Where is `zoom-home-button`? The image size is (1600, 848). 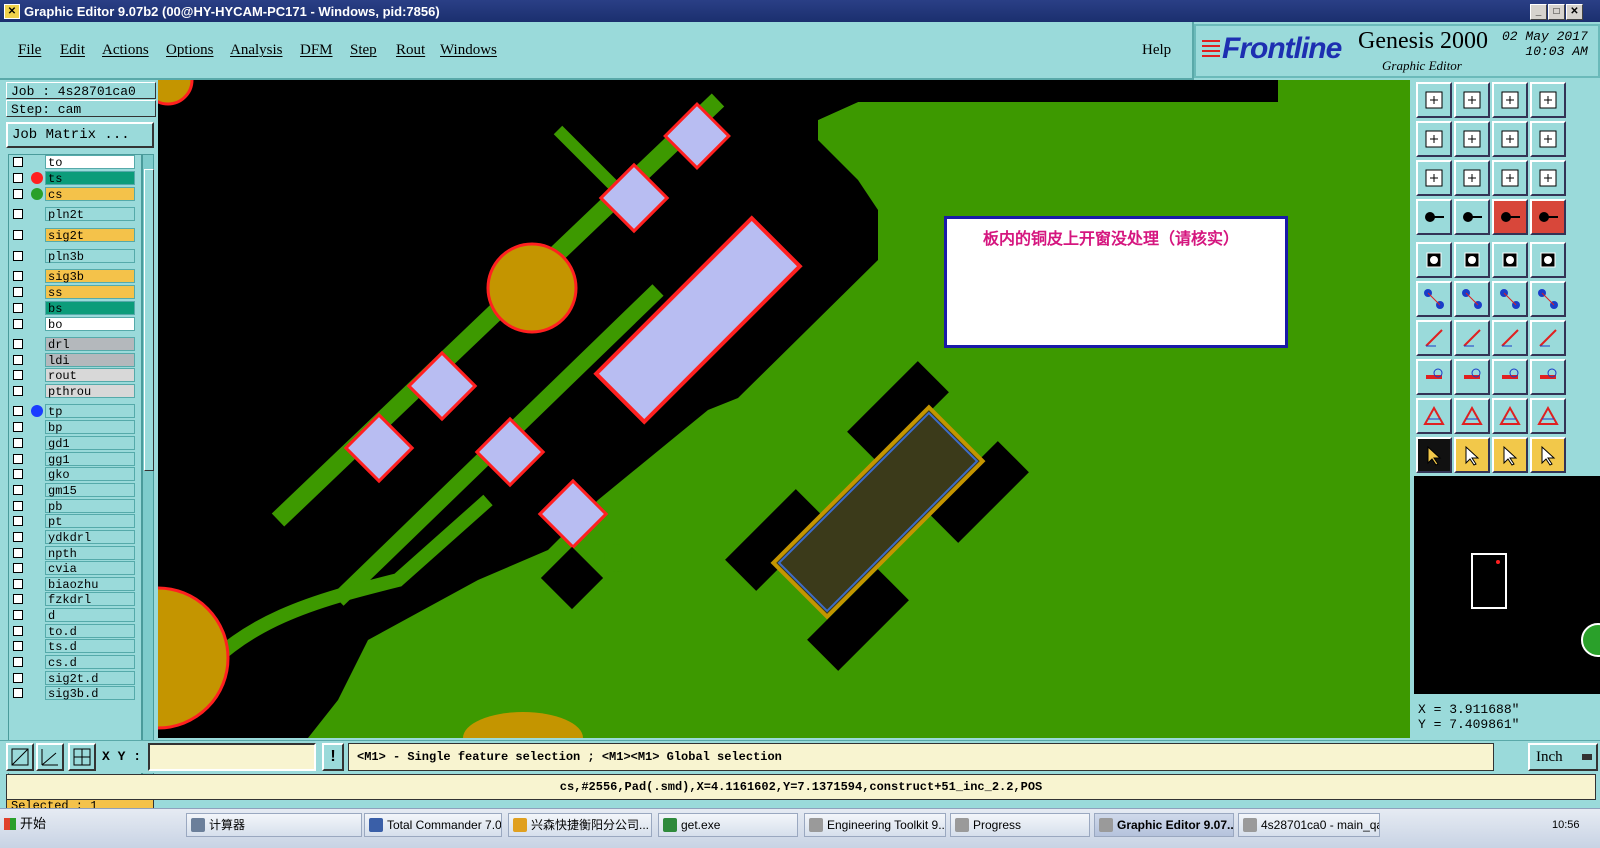
zoom-home-button is located at coordinates (1472, 178).